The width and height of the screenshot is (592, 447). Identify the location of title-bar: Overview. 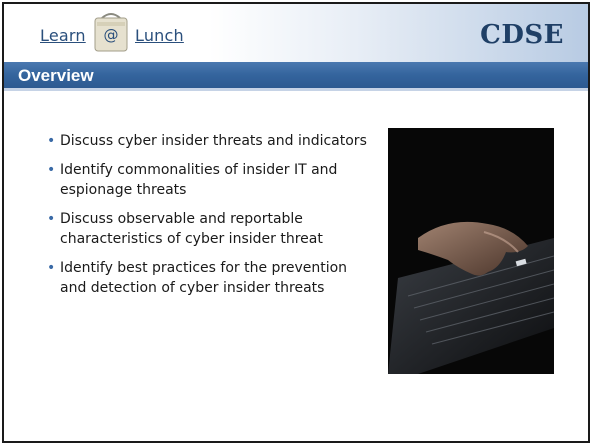
(296, 75).